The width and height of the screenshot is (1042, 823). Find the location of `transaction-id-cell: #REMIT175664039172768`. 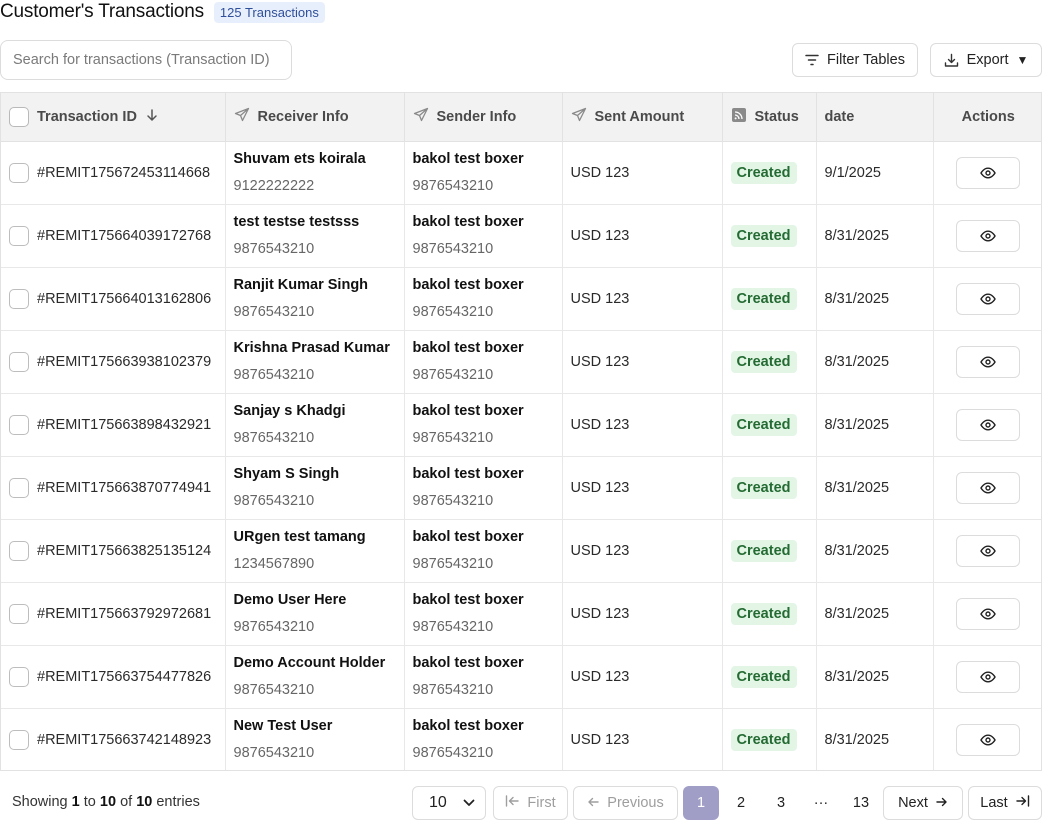

transaction-id-cell: #REMIT175664039172768 is located at coordinates (113, 235).